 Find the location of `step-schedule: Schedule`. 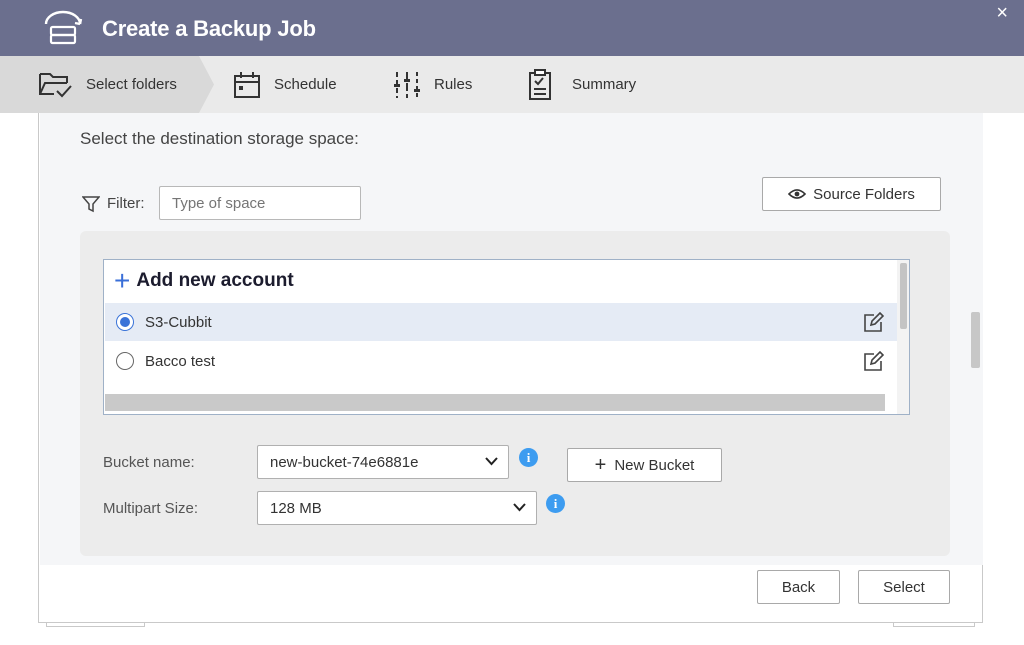

step-schedule: Schedule is located at coordinates (284, 84).